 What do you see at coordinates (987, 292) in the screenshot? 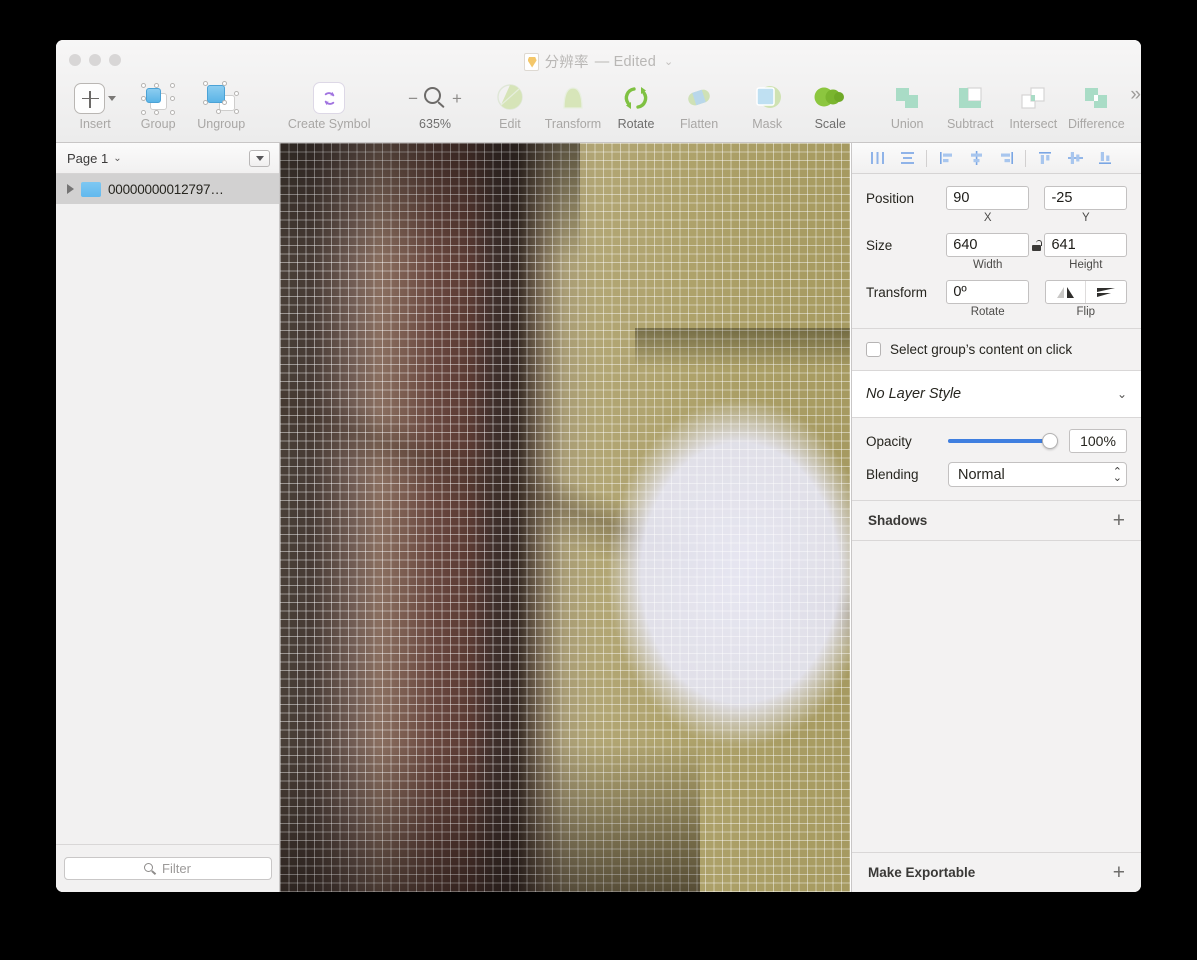
I see `rotate-input: 0º` at bounding box center [987, 292].